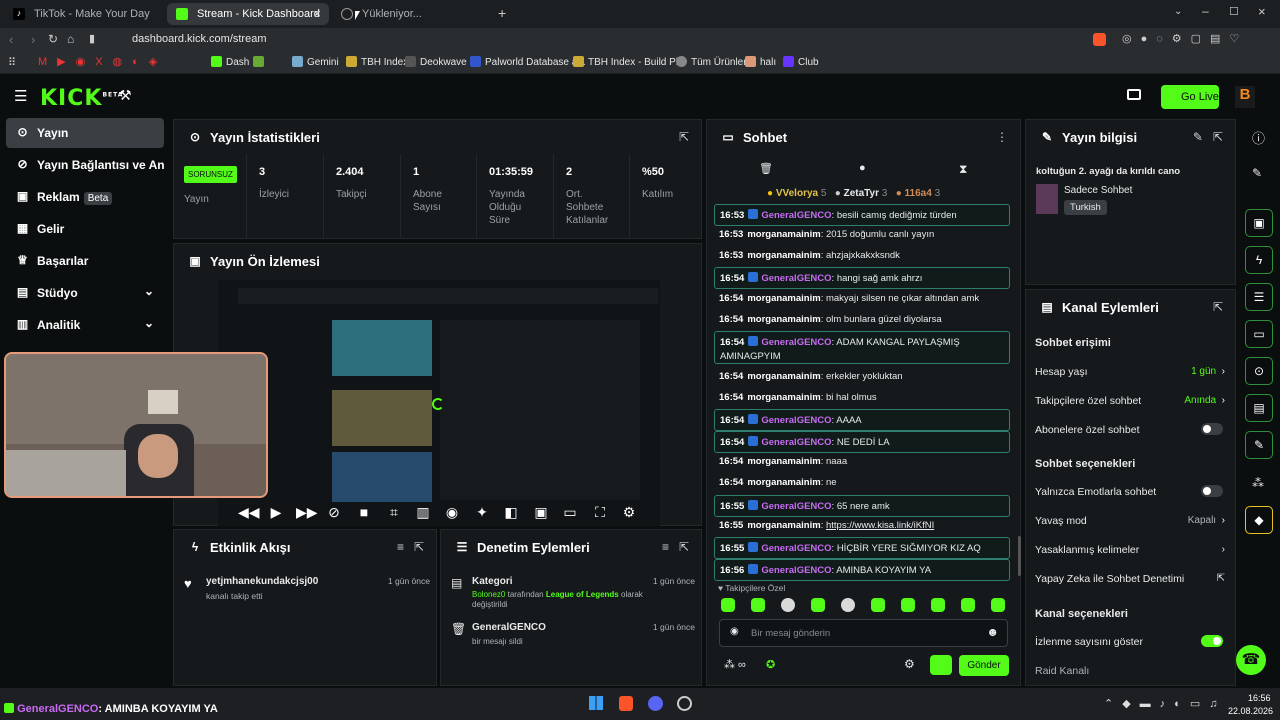  What do you see at coordinates (377, 62) in the screenshot?
I see `bookmark-tbh-index: TBH Index` at bounding box center [377, 62].